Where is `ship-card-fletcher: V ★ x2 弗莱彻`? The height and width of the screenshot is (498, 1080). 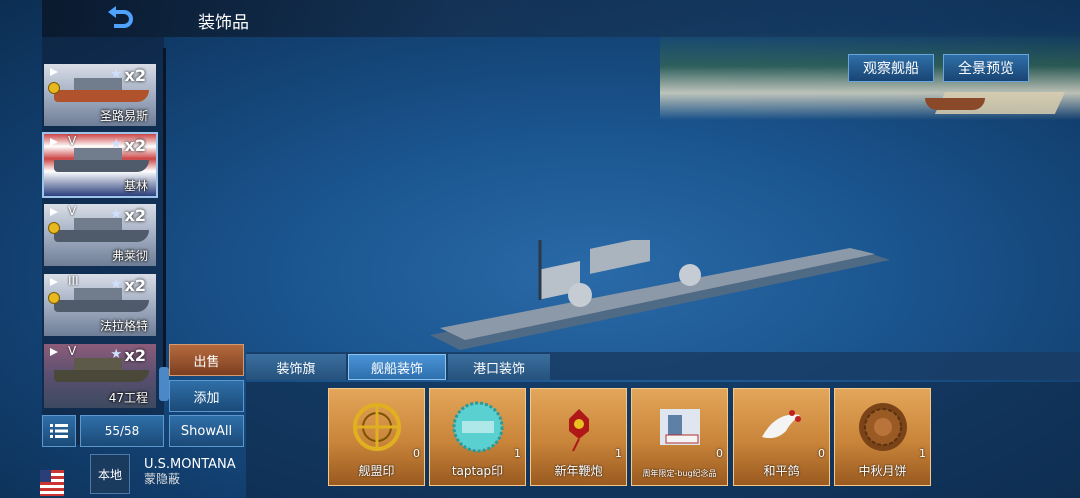
ship-card-fletcher: V ★ x2 弗莱彻 is located at coordinates (100, 235).